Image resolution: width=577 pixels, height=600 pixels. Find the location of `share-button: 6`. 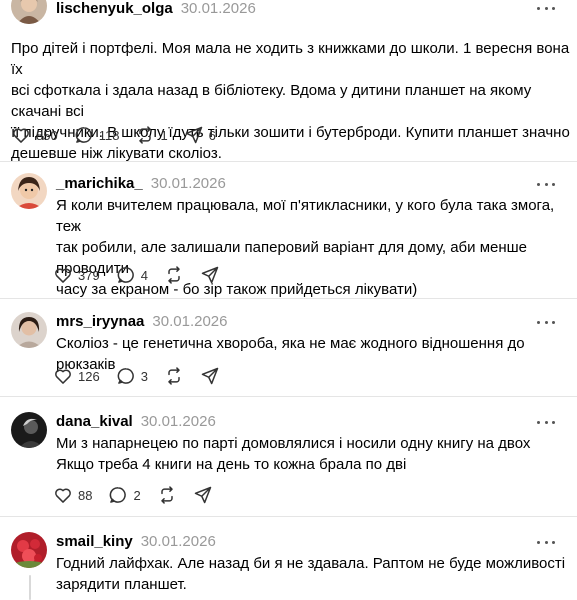

share-button: 6 is located at coordinates (200, 135).